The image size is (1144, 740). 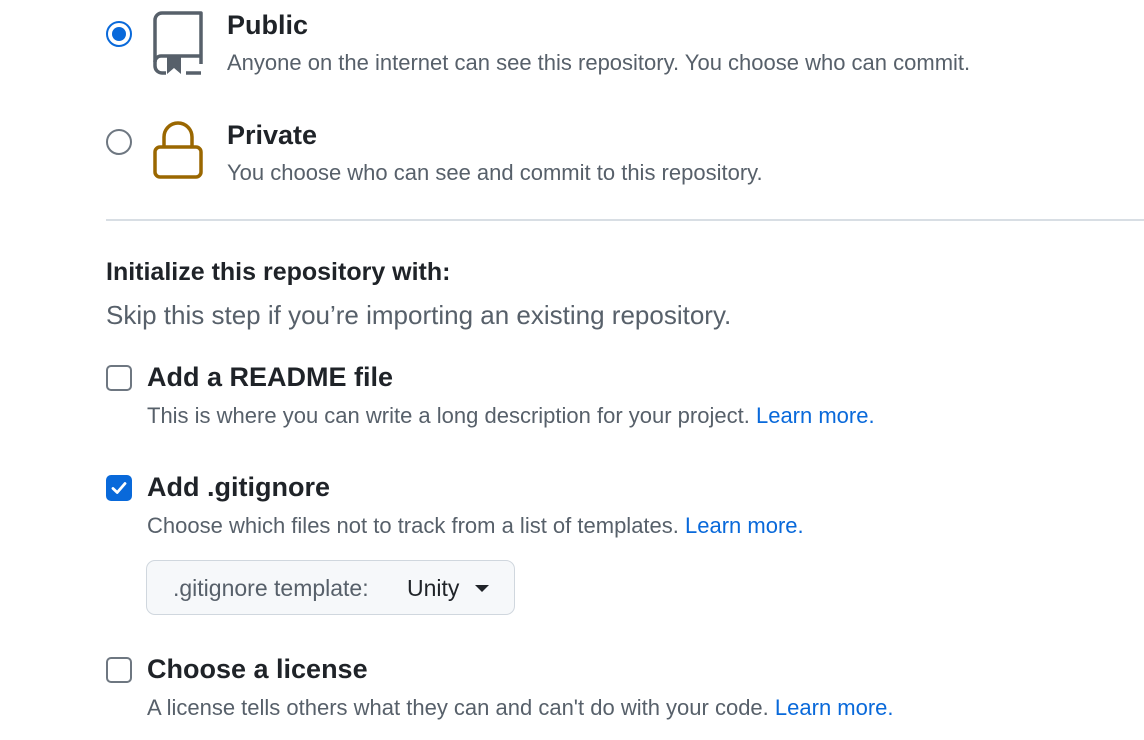 What do you see at coordinates (271, 588) in the screenshot?
I see `gitignore-template-label: .gitignore template:` at bounding box center [271, 588].